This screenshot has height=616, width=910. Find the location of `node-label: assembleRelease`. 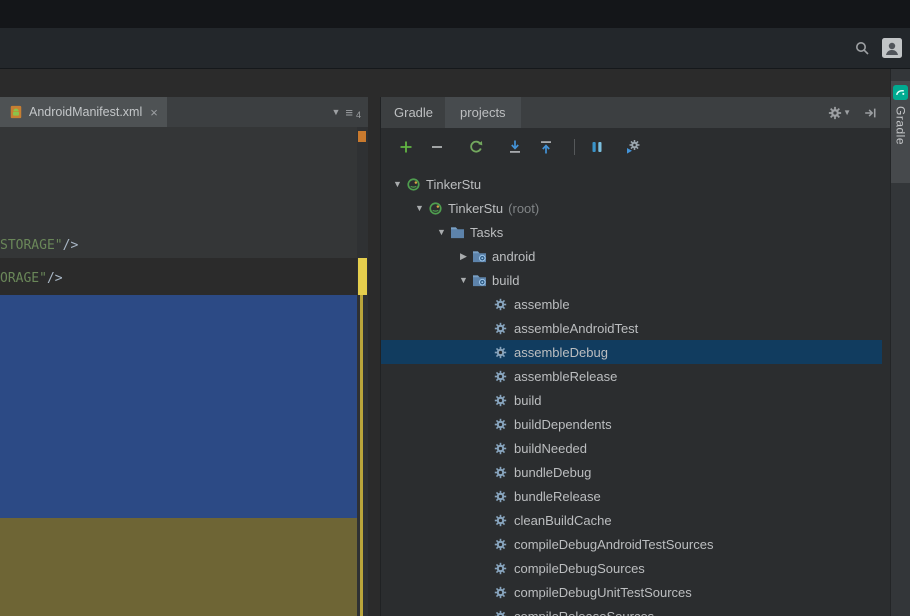

node-label: assembleRelease is located at coordinates (566, 376).